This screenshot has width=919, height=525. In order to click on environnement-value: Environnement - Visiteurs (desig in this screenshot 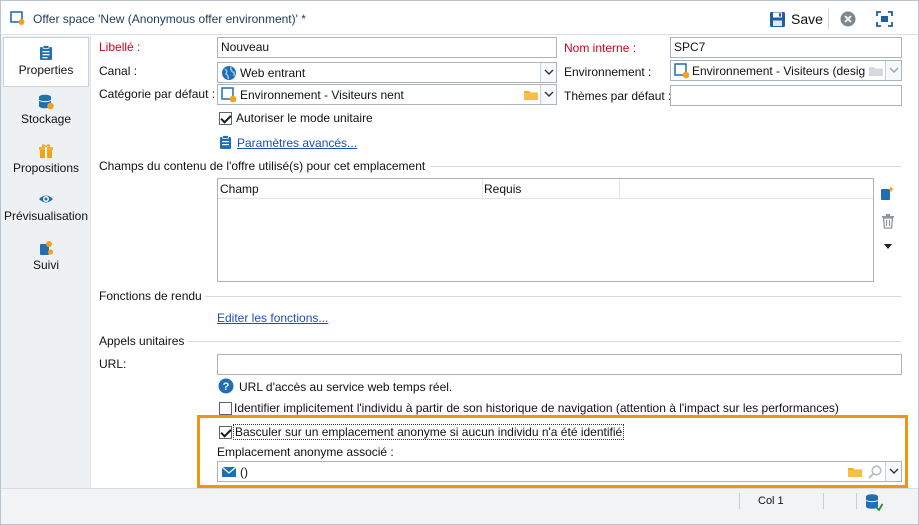, I will do `click(779, 71)`.